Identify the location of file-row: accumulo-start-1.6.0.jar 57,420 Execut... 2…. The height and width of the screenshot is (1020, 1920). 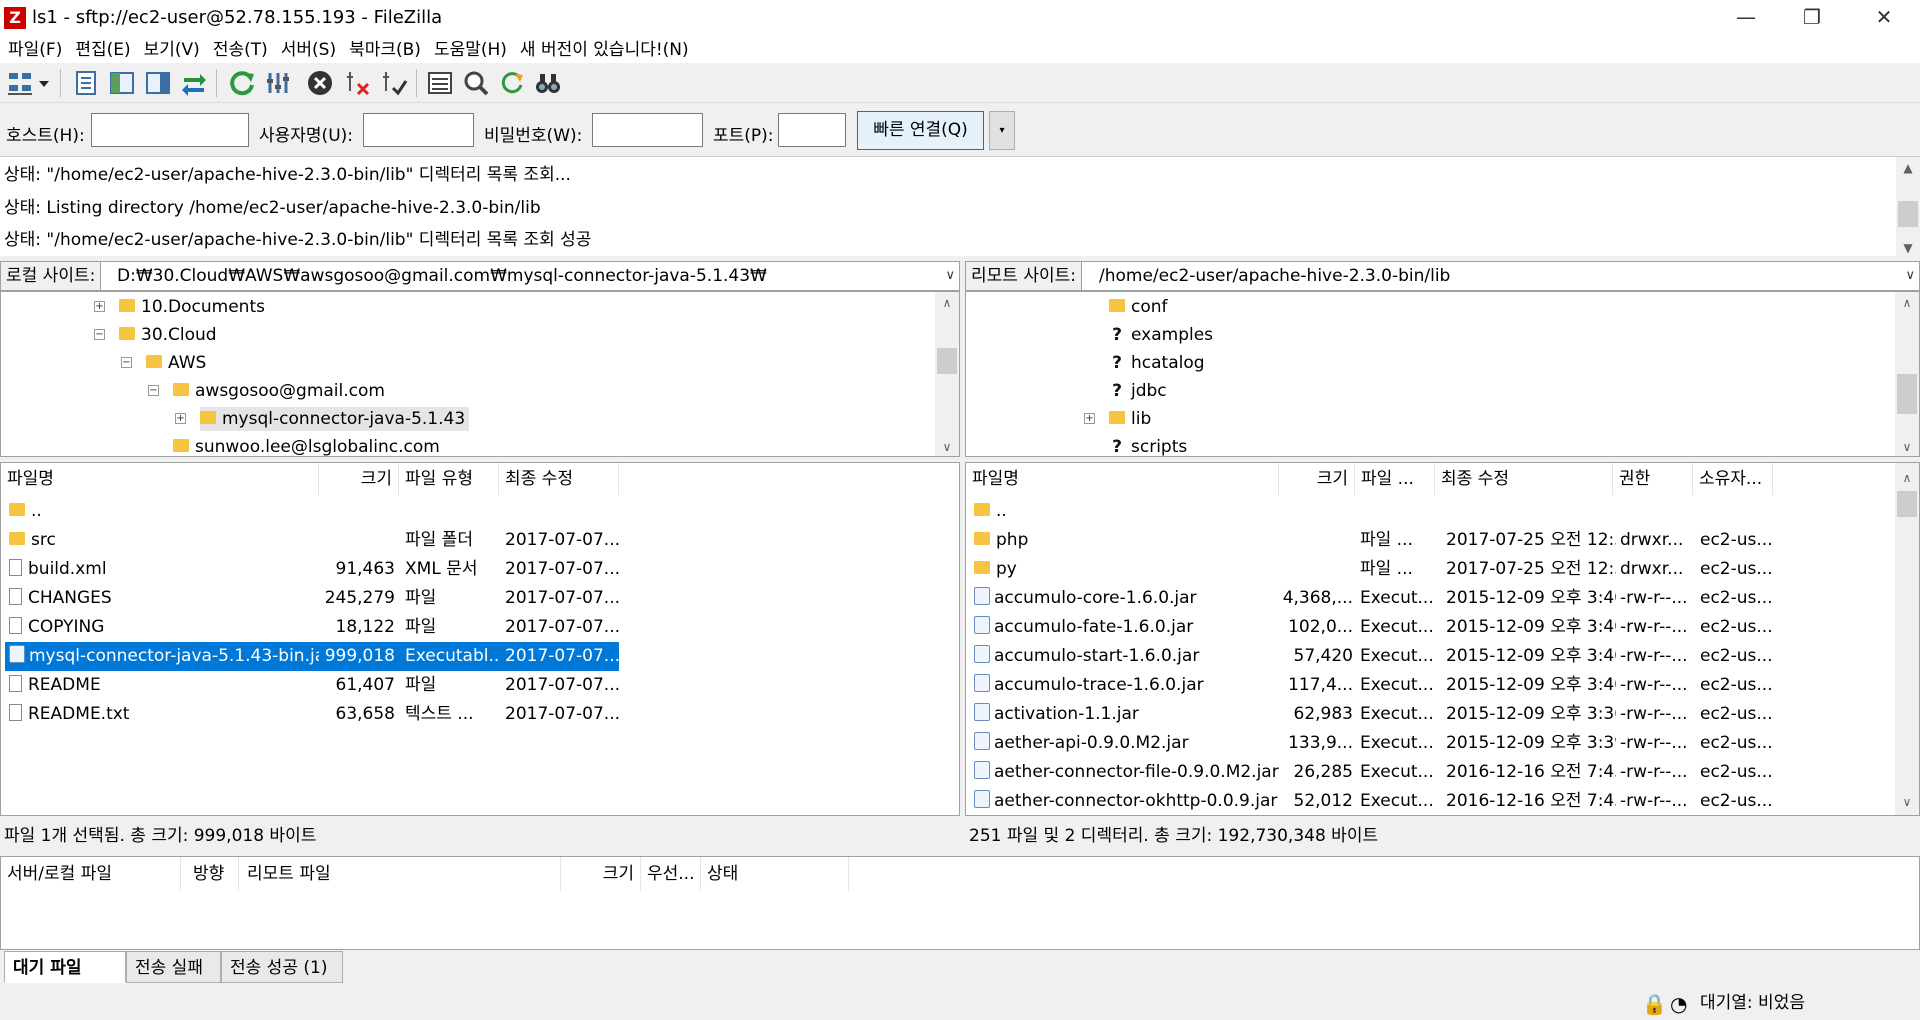
(1375, 656).